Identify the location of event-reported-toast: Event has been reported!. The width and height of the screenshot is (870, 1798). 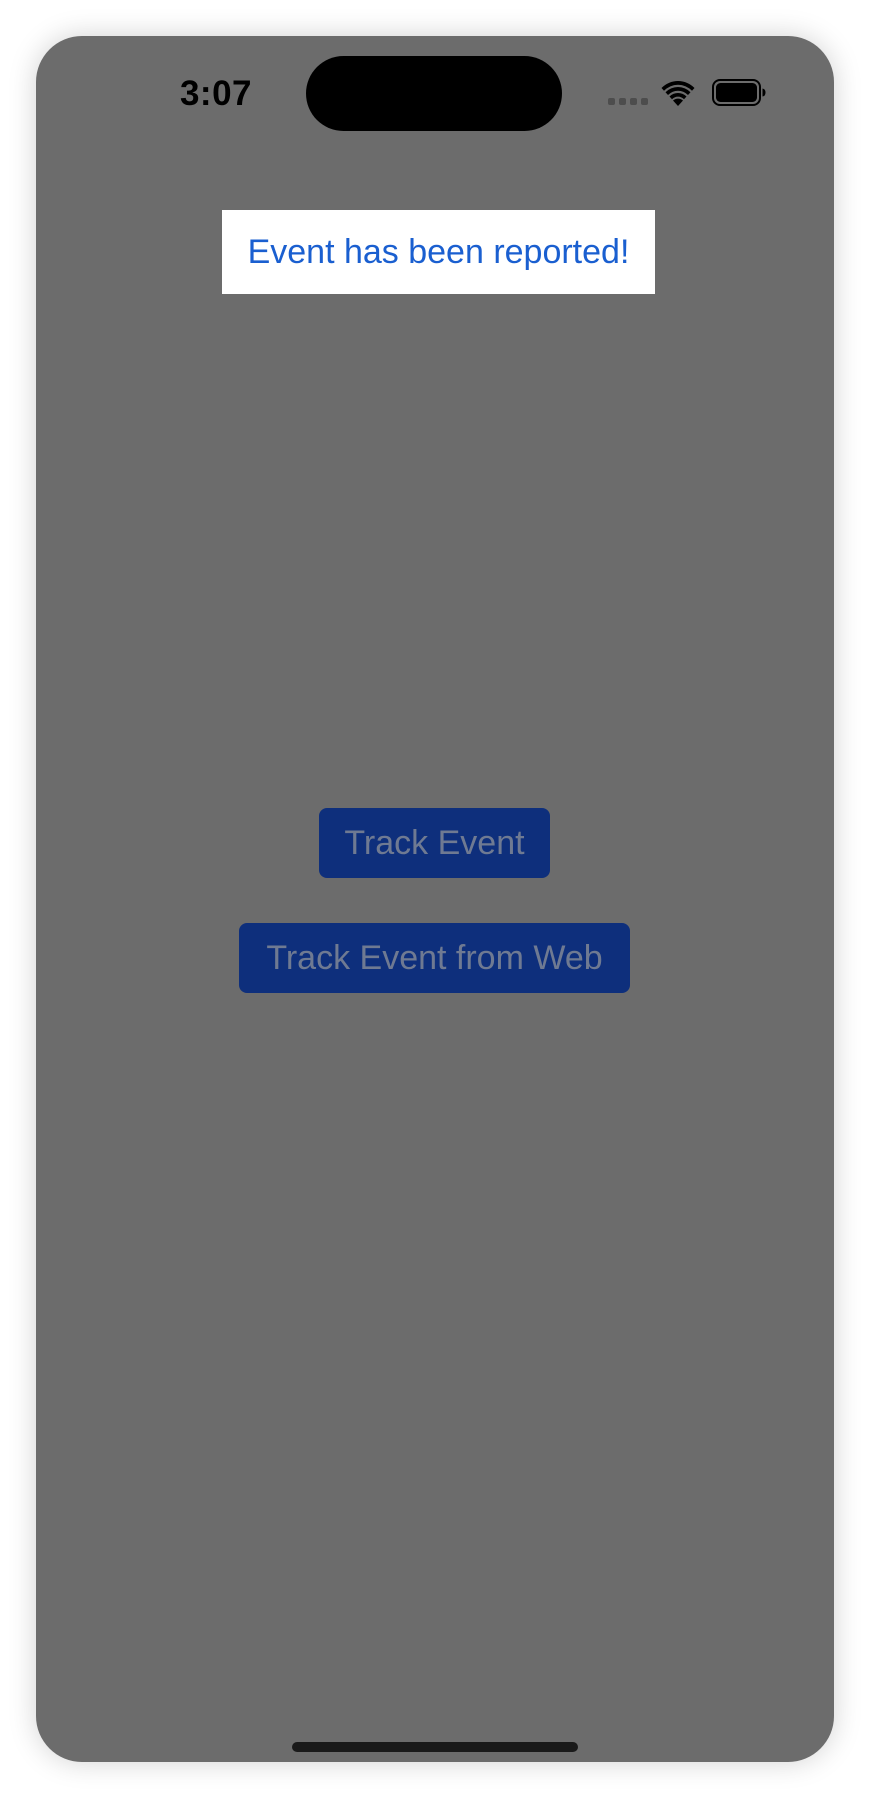
(438, 252).